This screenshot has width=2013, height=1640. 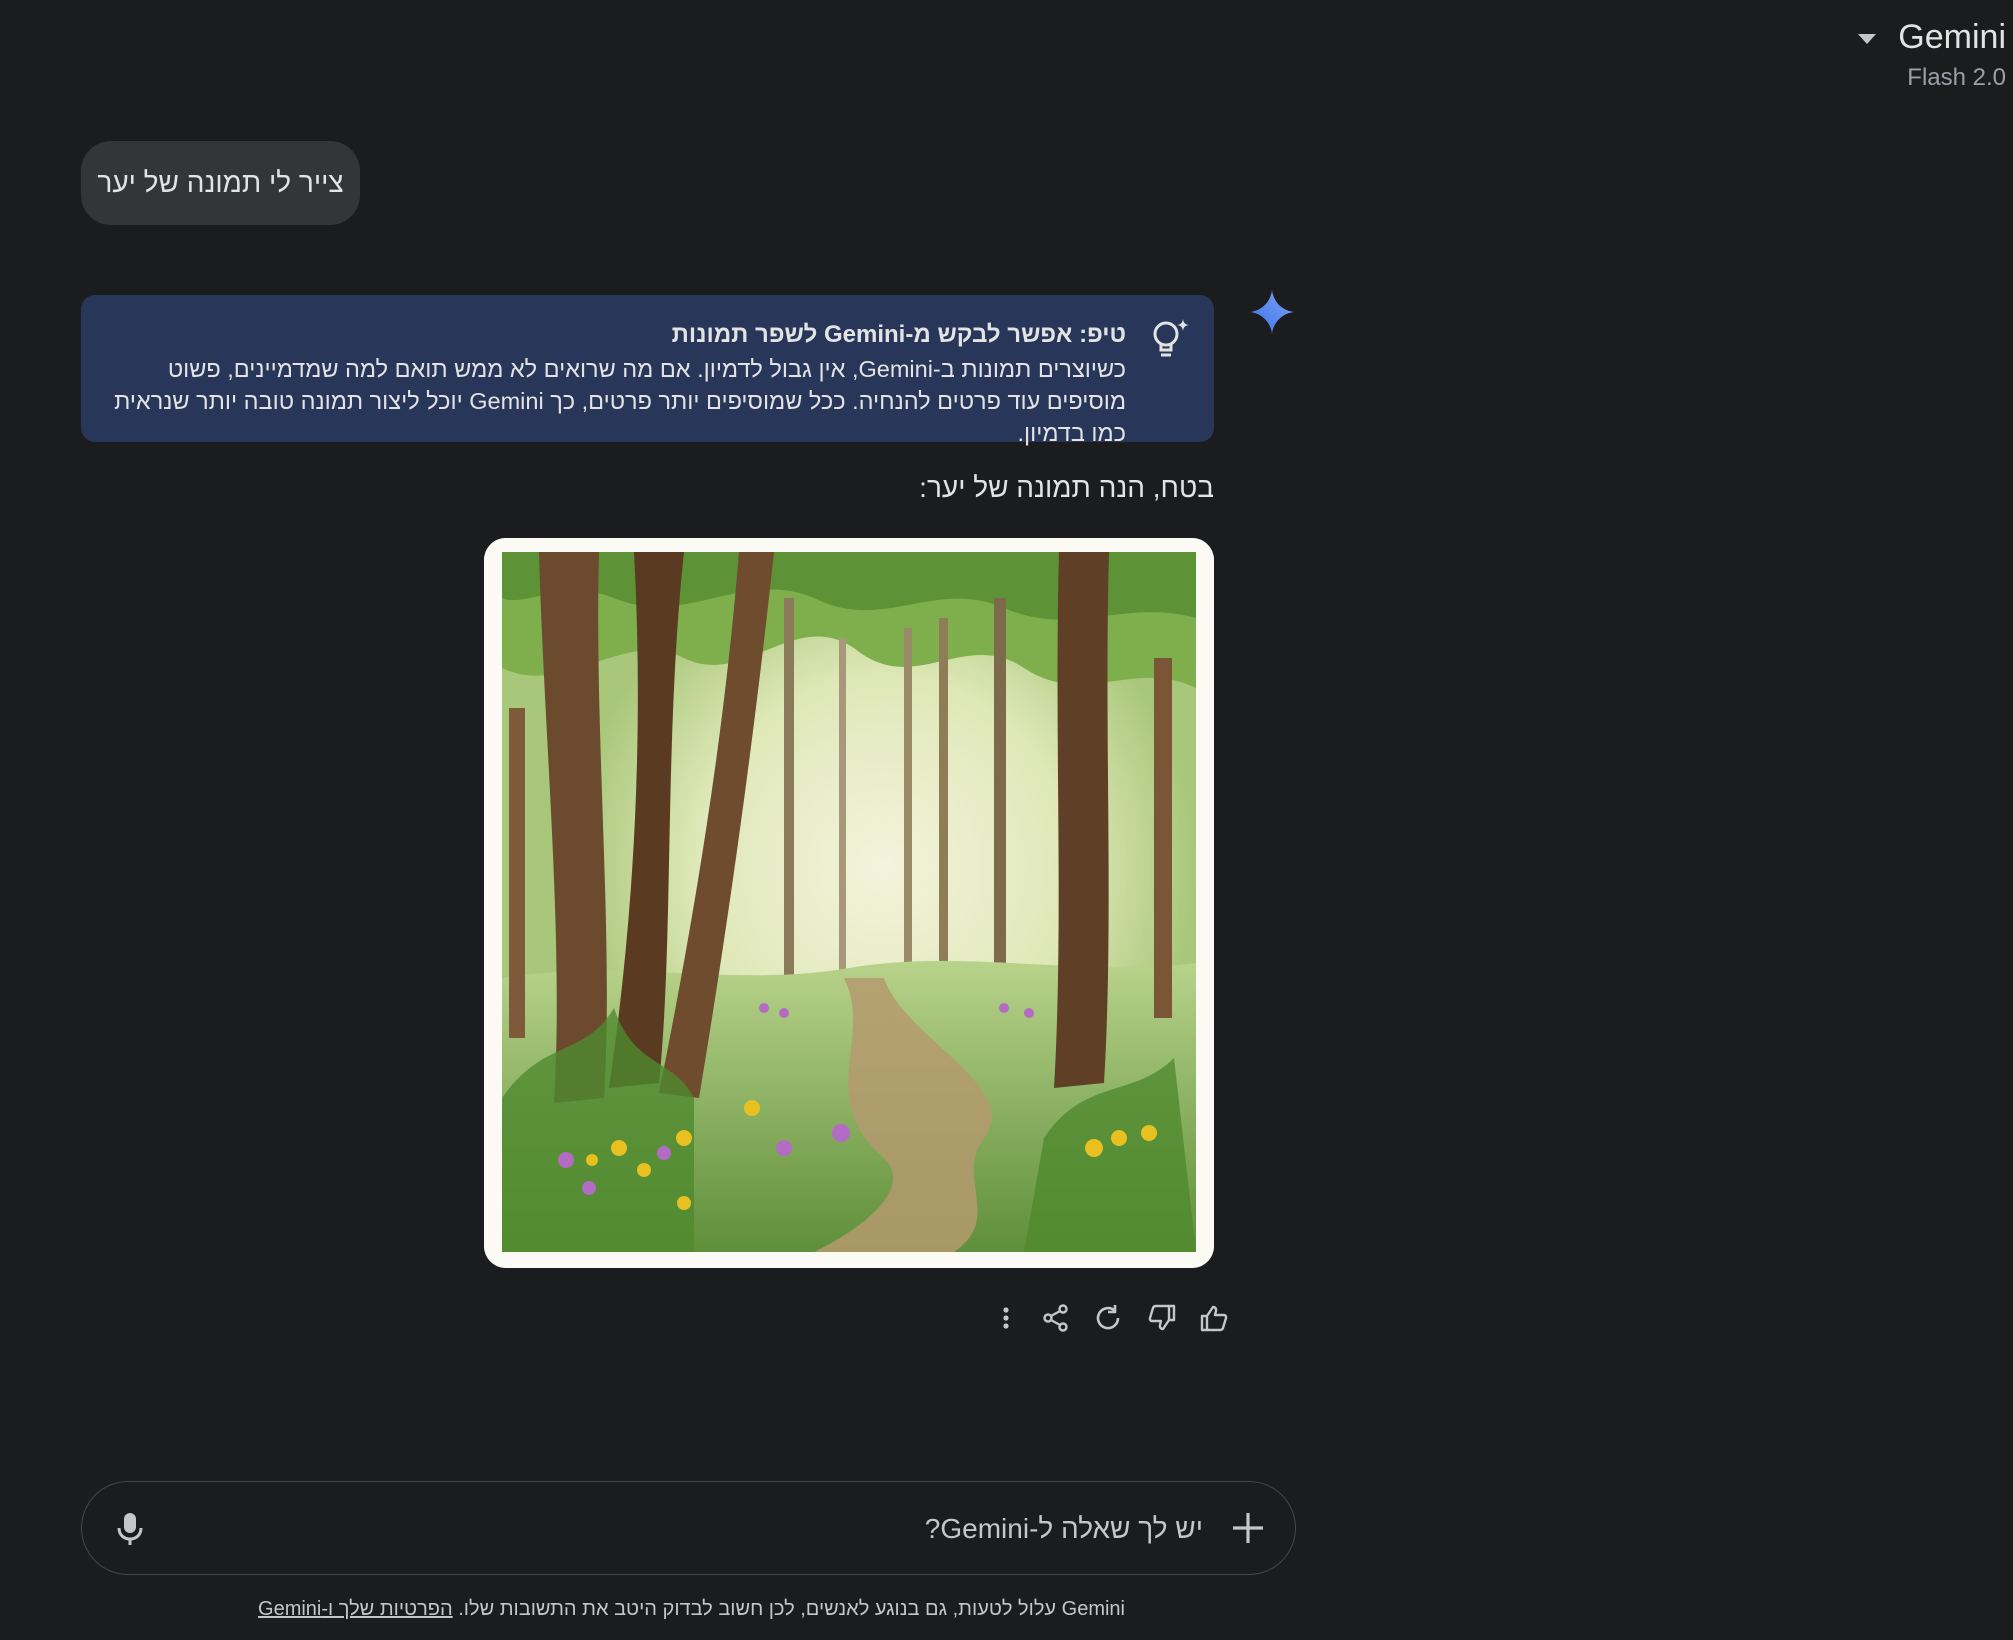 I want to click on privacy-link: הפרטיות שלך ו-Gemini, so click(x=355, y=1609).